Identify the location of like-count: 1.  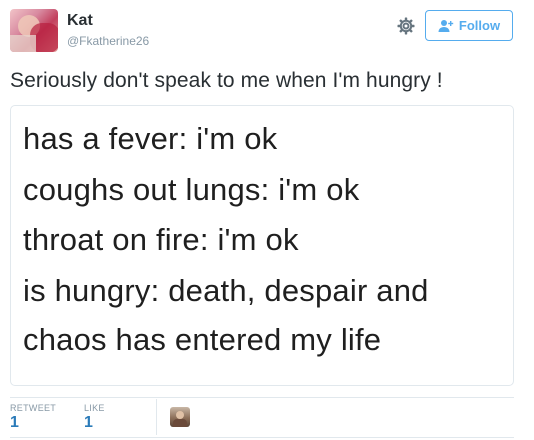
(88, 423).